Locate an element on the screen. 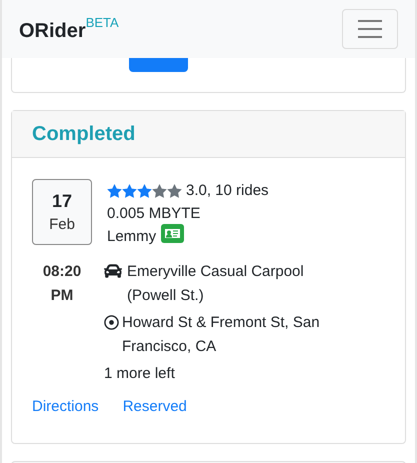 The width and height of the screenshot is (417, 463). target-icon is located at coordinates (111, 322).